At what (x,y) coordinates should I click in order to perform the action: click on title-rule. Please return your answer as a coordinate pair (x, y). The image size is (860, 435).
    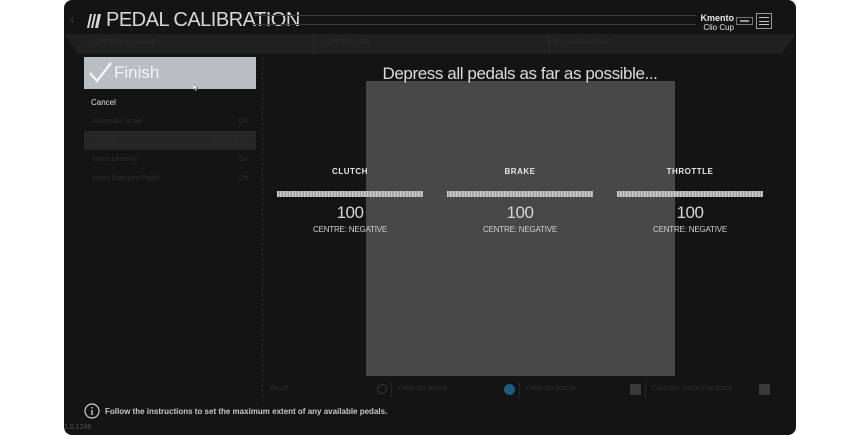
    Looking at the image, I should click on (475, 20).